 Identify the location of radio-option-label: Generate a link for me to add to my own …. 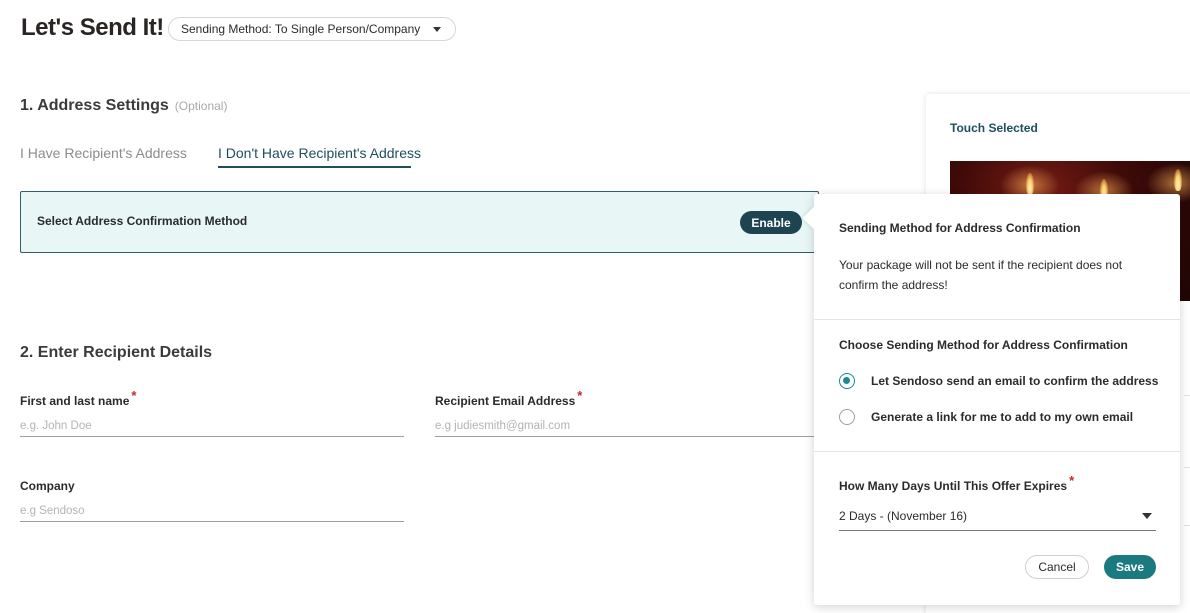
(1002, 417).